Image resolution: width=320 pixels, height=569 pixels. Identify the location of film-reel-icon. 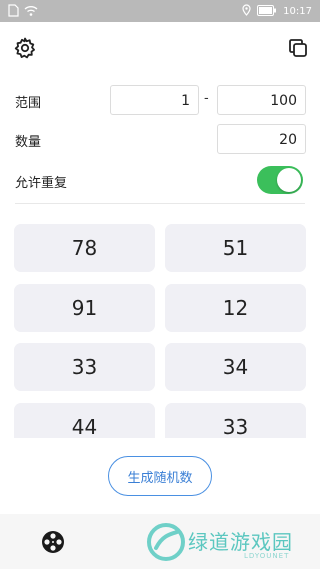
(53, 542).